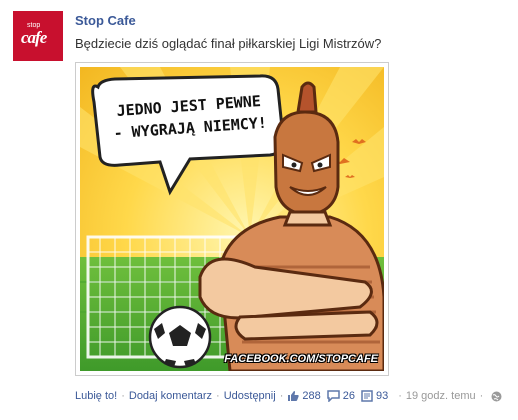  I want to click on like-count: 288, so click(304, 396).